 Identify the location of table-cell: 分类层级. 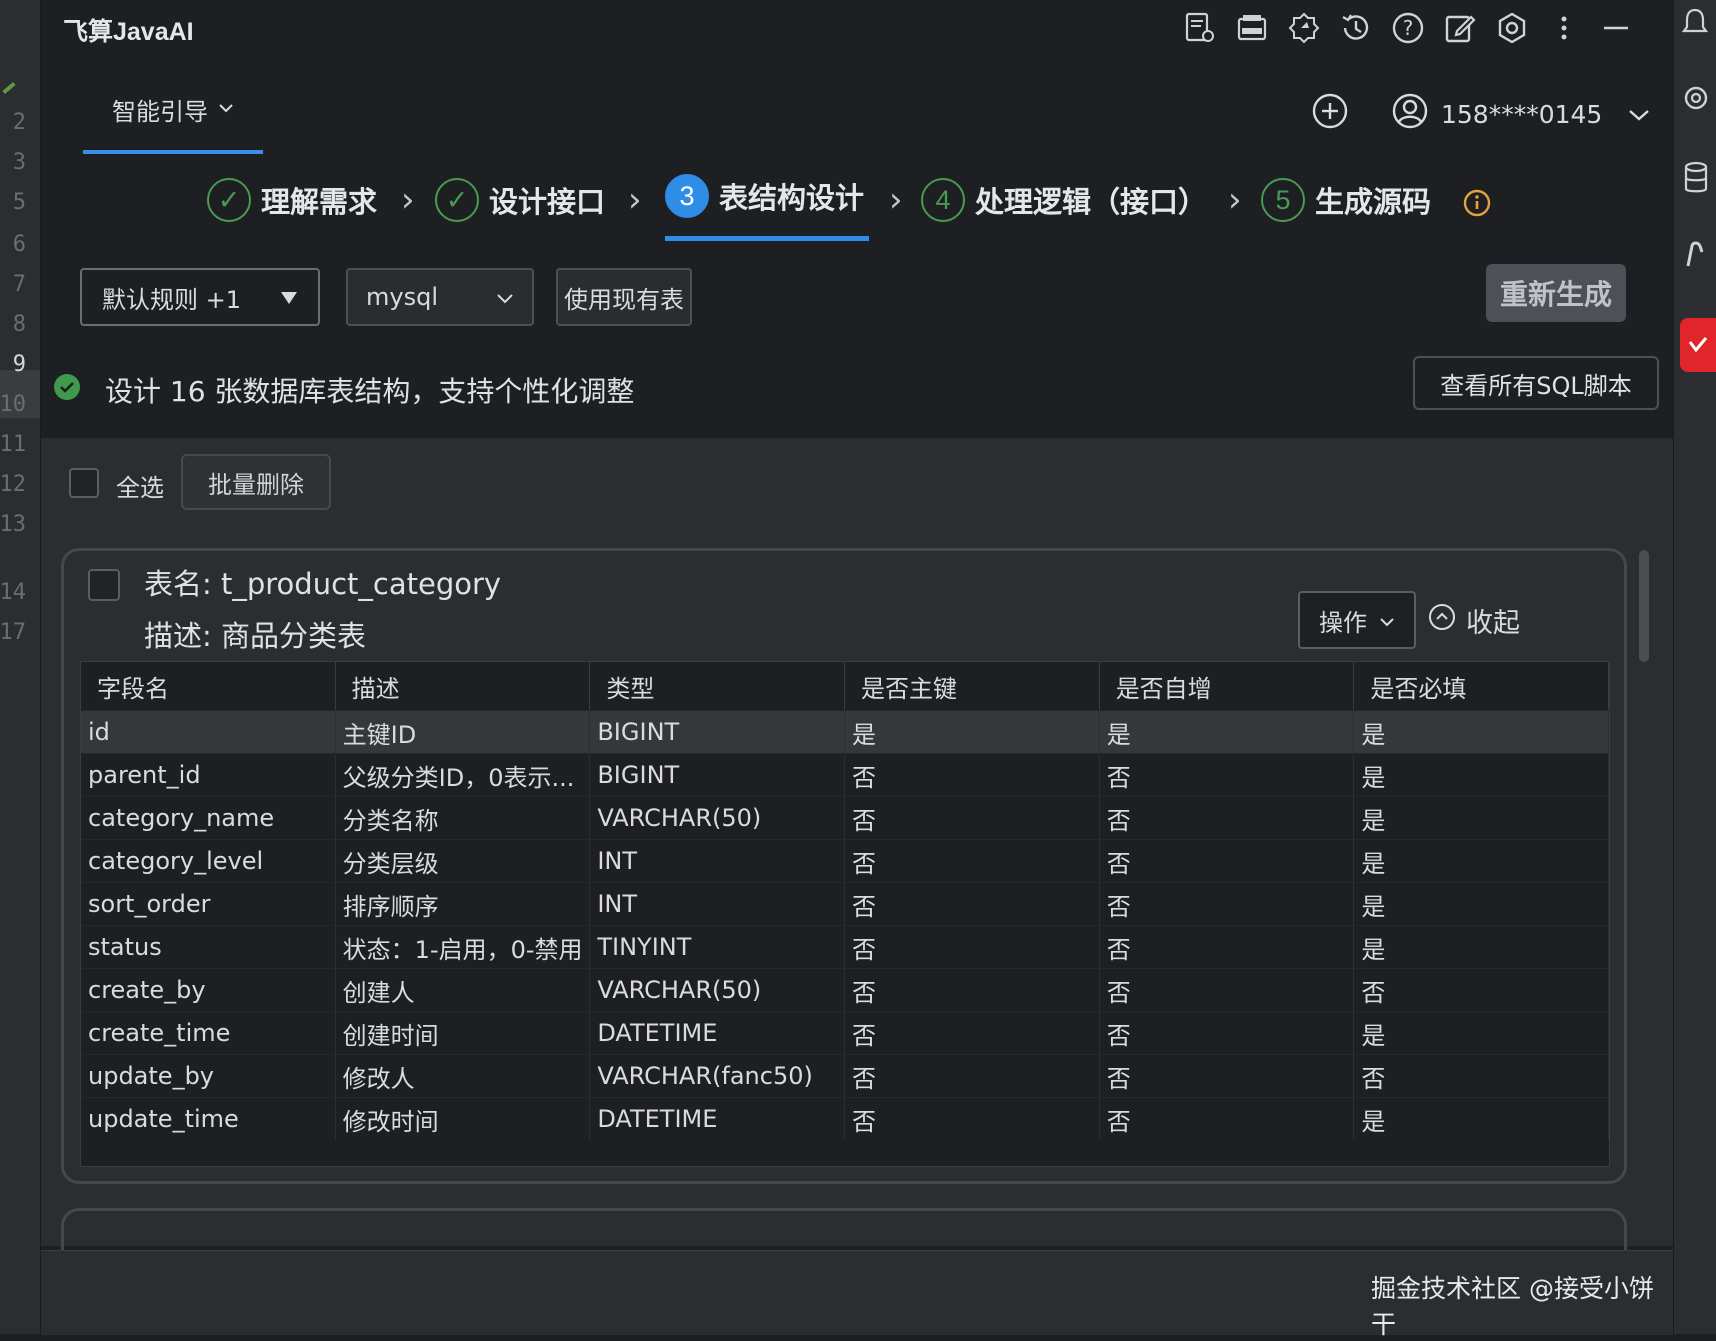
(463, 861).